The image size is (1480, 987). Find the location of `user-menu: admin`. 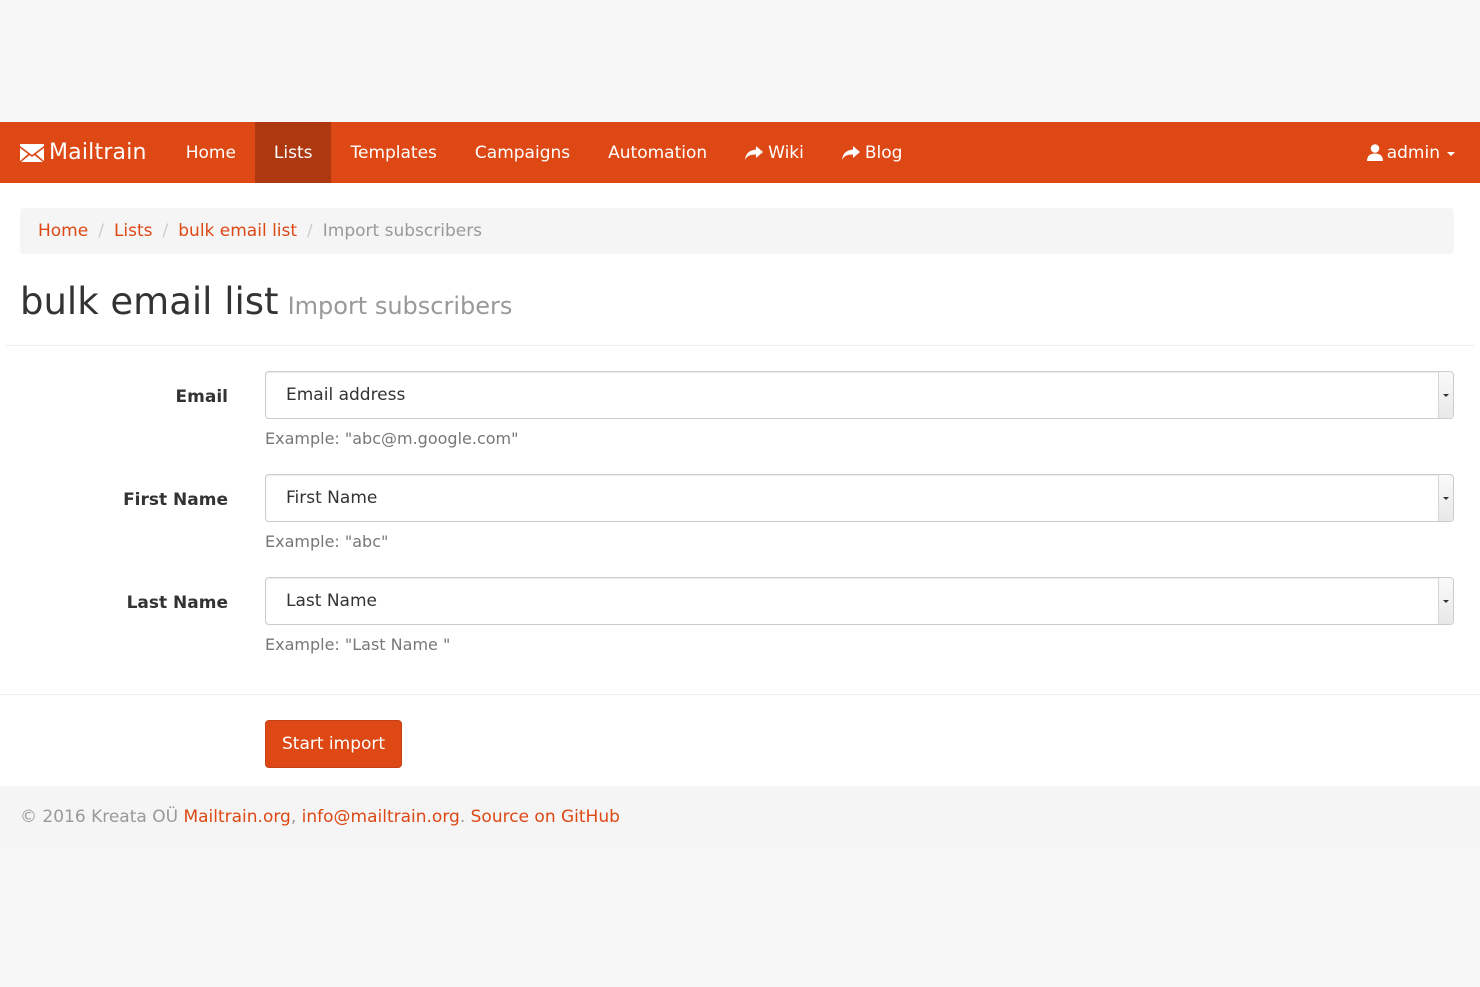

user-menu: admin is located at coordinates (1413, 152).